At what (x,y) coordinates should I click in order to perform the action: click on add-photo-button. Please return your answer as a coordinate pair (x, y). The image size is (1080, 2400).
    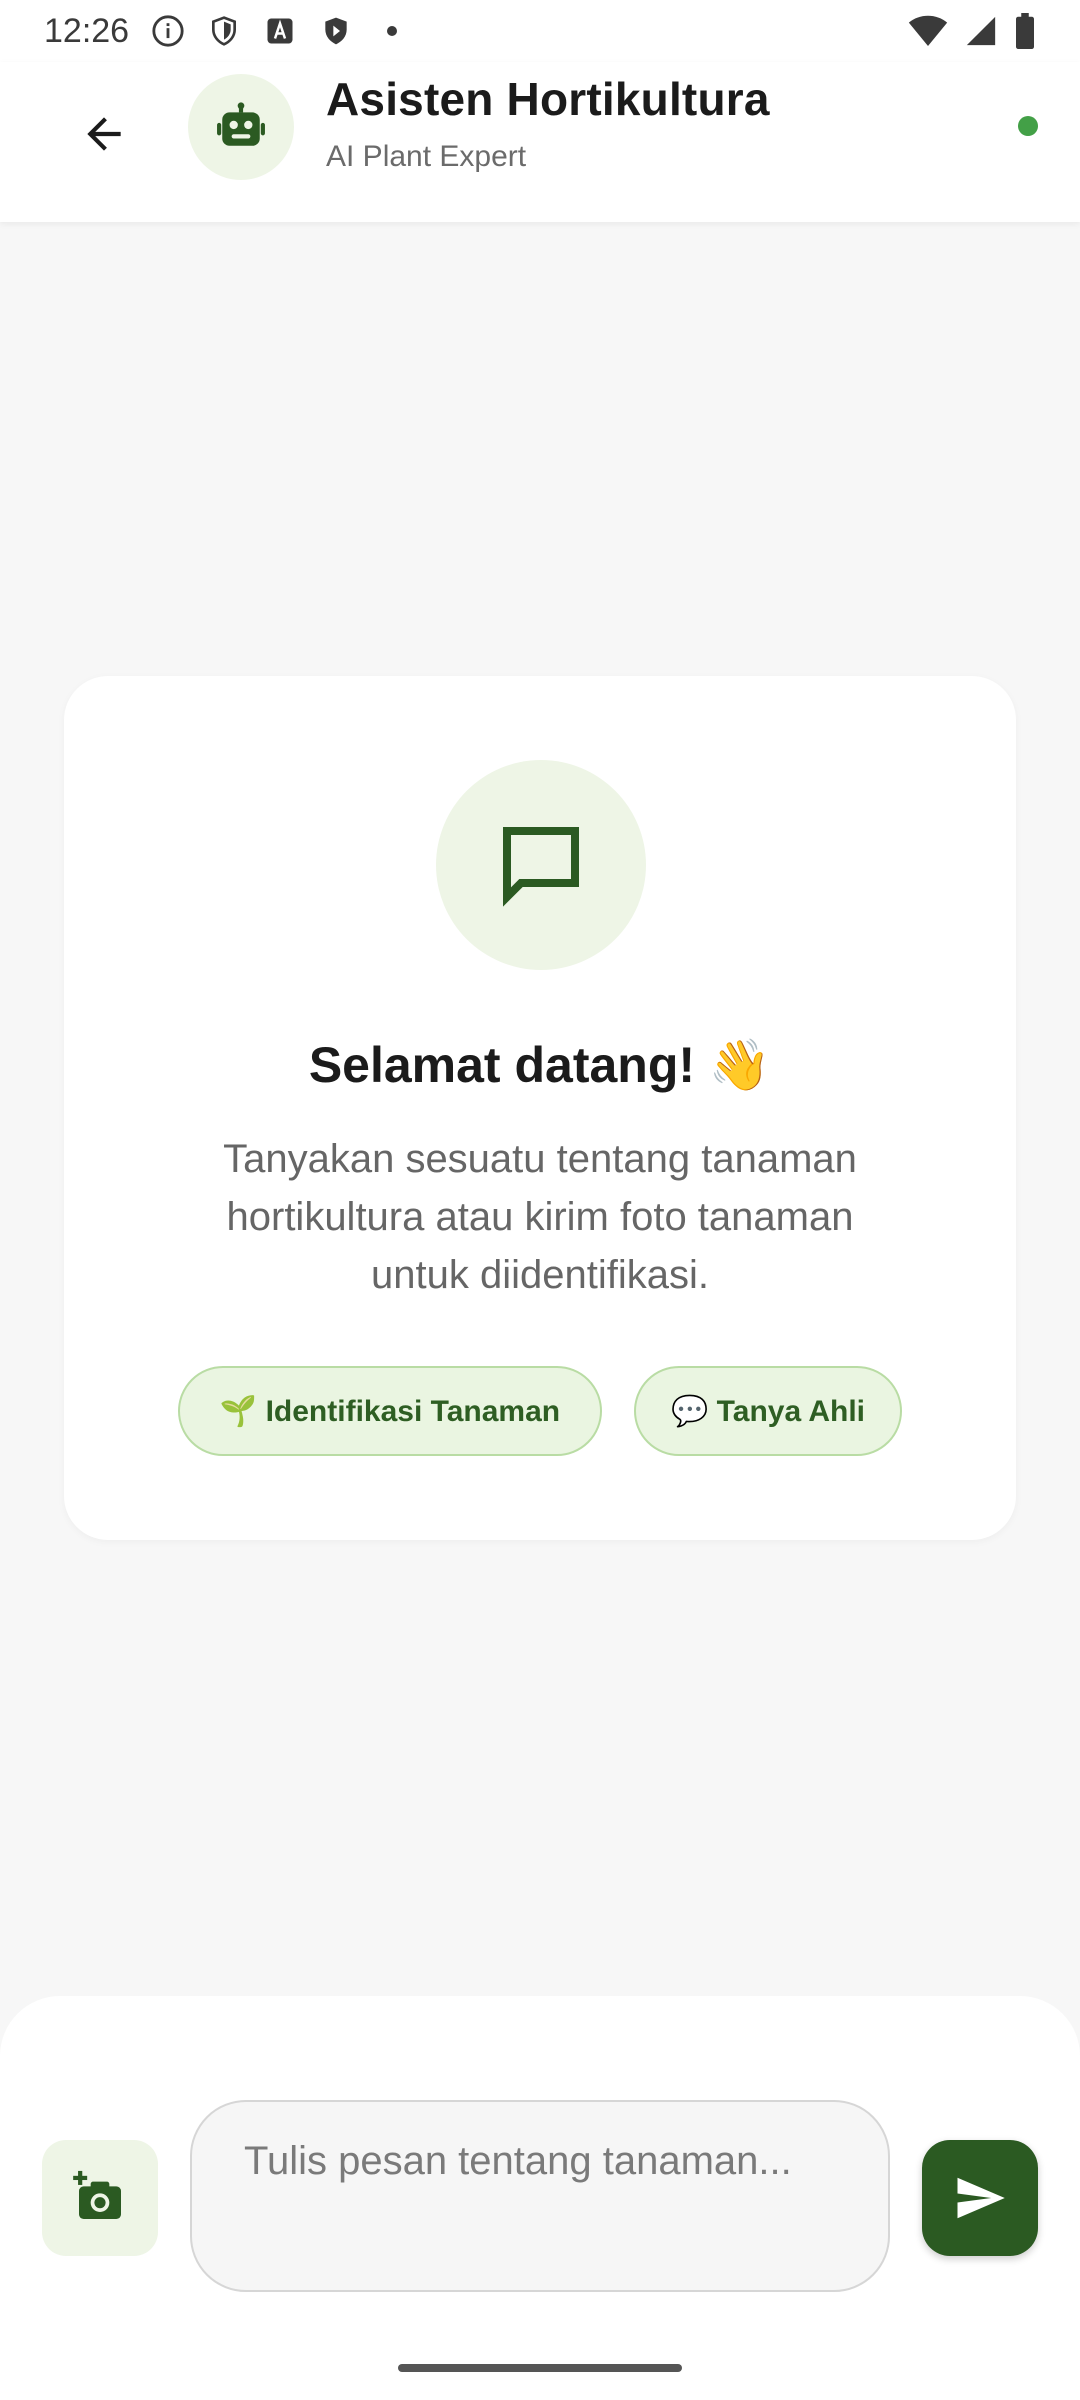
    Looking at the image, I should click on (100, 2198).